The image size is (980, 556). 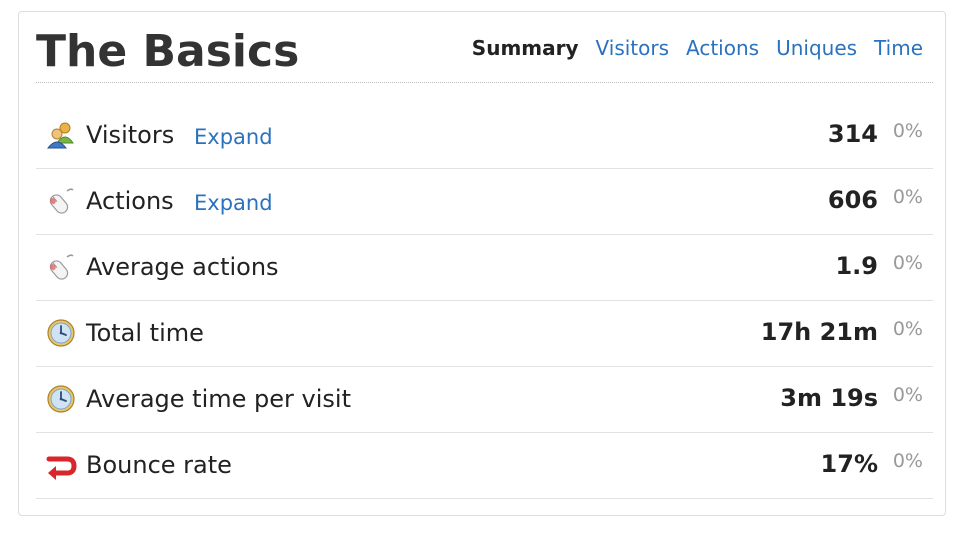 What do you see at coordinates (60, 135) in the screenshot?
I see `visitors-icon` at bounding box center [60, 135].